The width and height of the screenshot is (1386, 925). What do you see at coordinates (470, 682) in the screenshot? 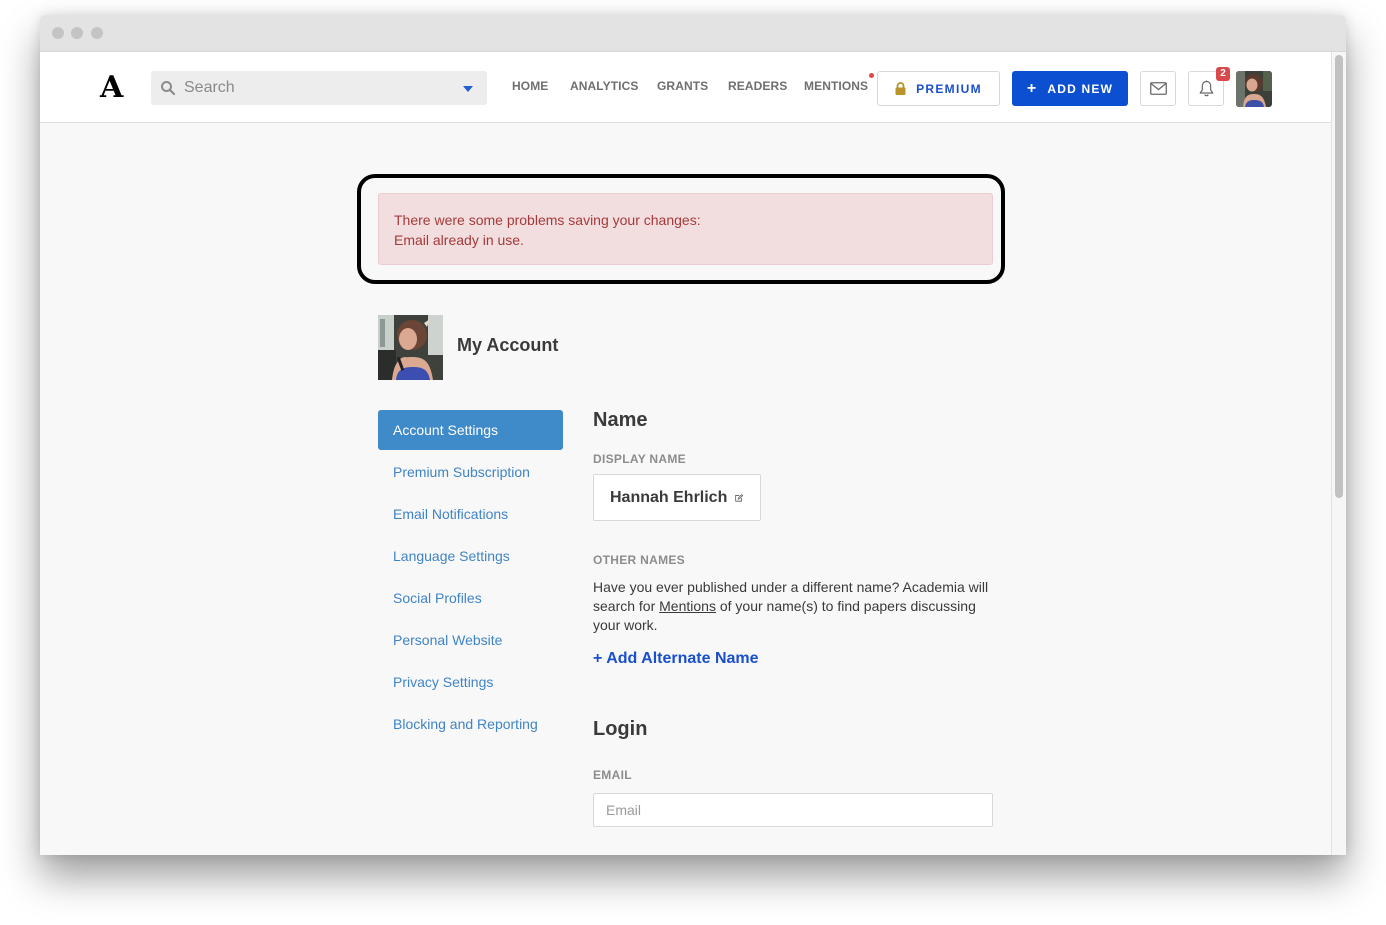
I see `sidebar-item-privacy-settings: Privacy Settings` at bounding box center [470, 682].